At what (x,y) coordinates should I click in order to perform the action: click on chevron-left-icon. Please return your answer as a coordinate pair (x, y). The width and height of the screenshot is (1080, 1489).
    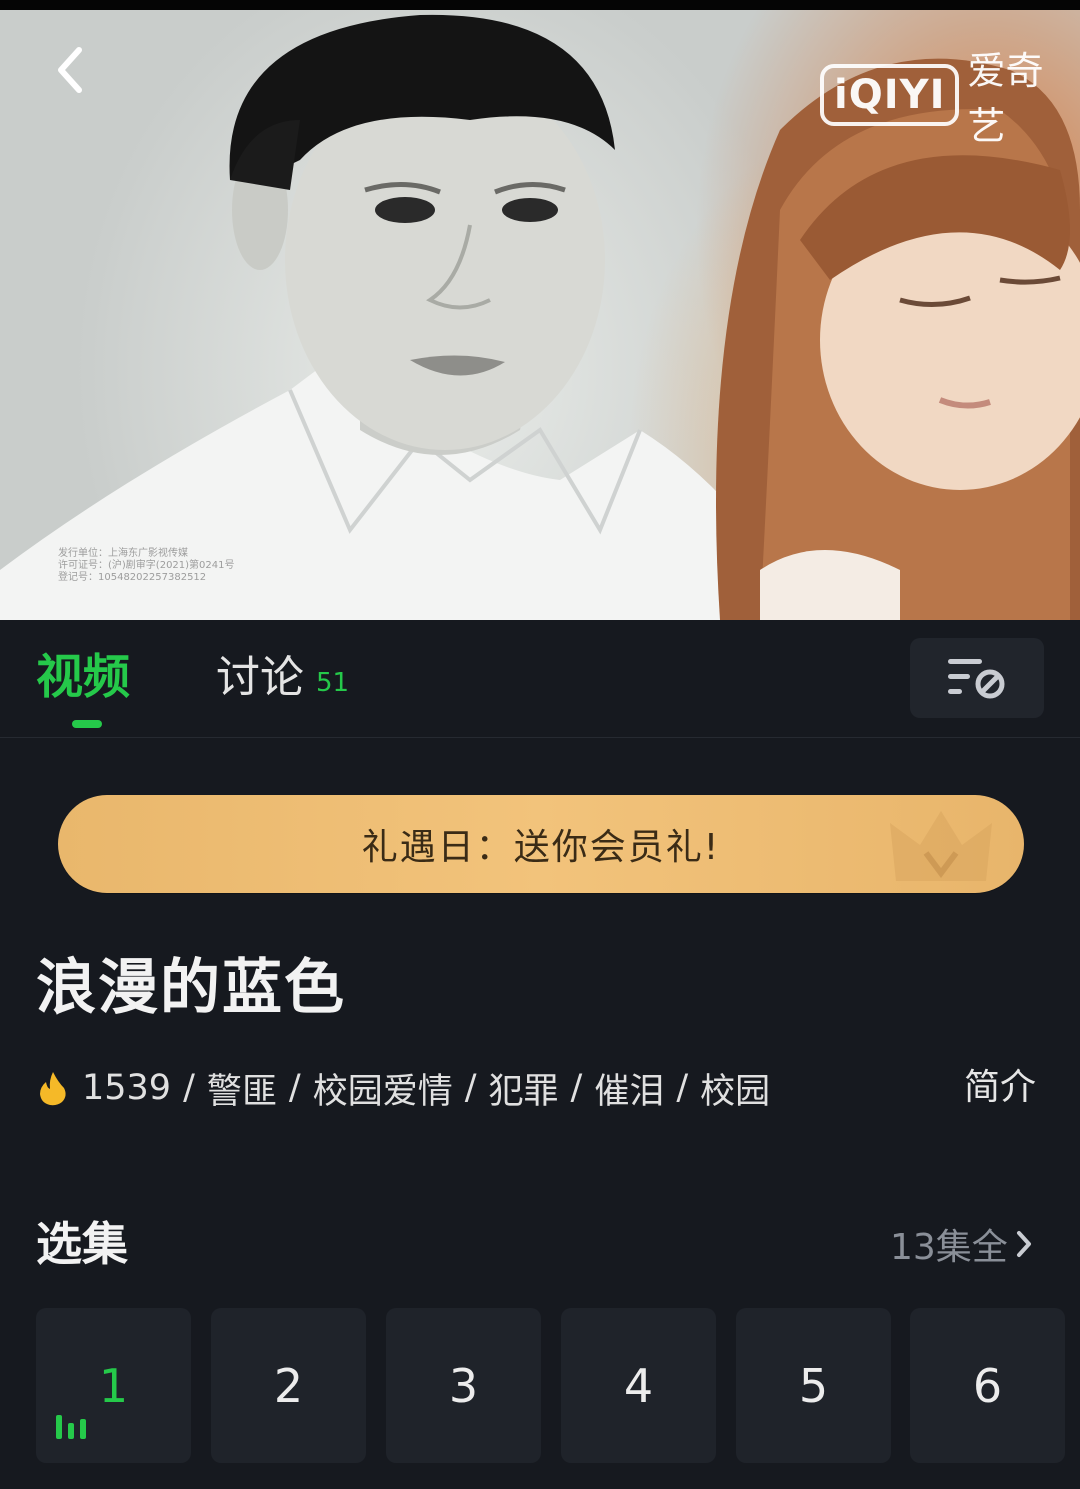
    Looking at the image, I should click on (70, 70).